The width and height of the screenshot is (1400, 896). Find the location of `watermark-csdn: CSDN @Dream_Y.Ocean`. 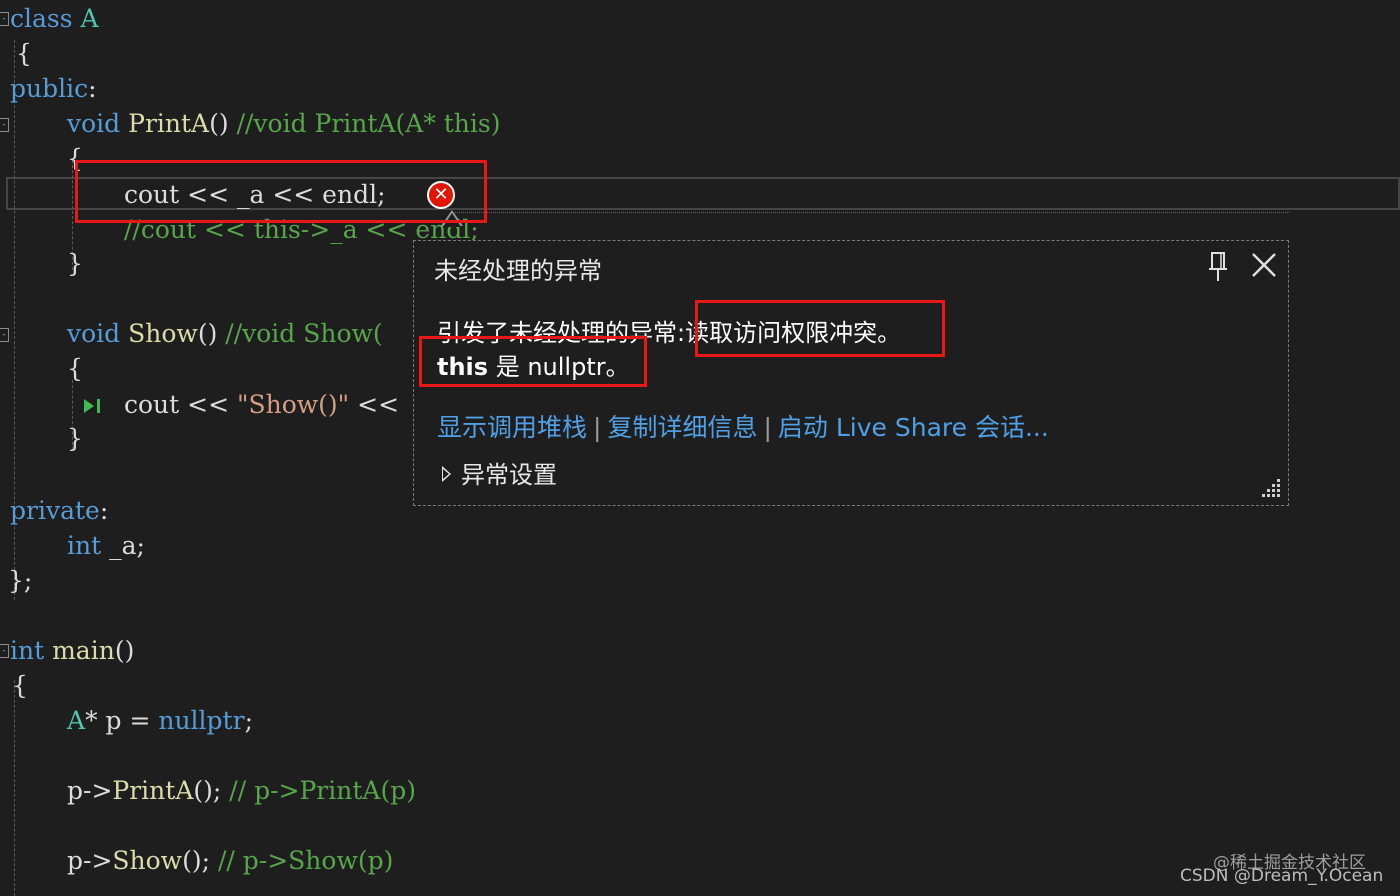

watermark-csdn: CSDN @Dream_Y.Ocean is located at coordinates (1282, 876).